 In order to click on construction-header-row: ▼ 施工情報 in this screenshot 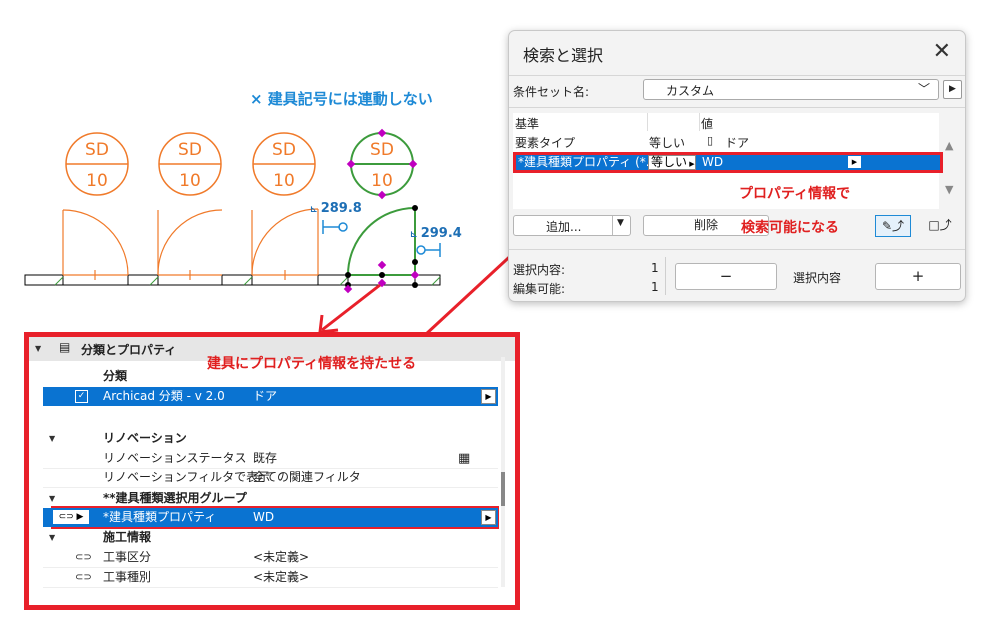, I will do `click(270, 537)`.